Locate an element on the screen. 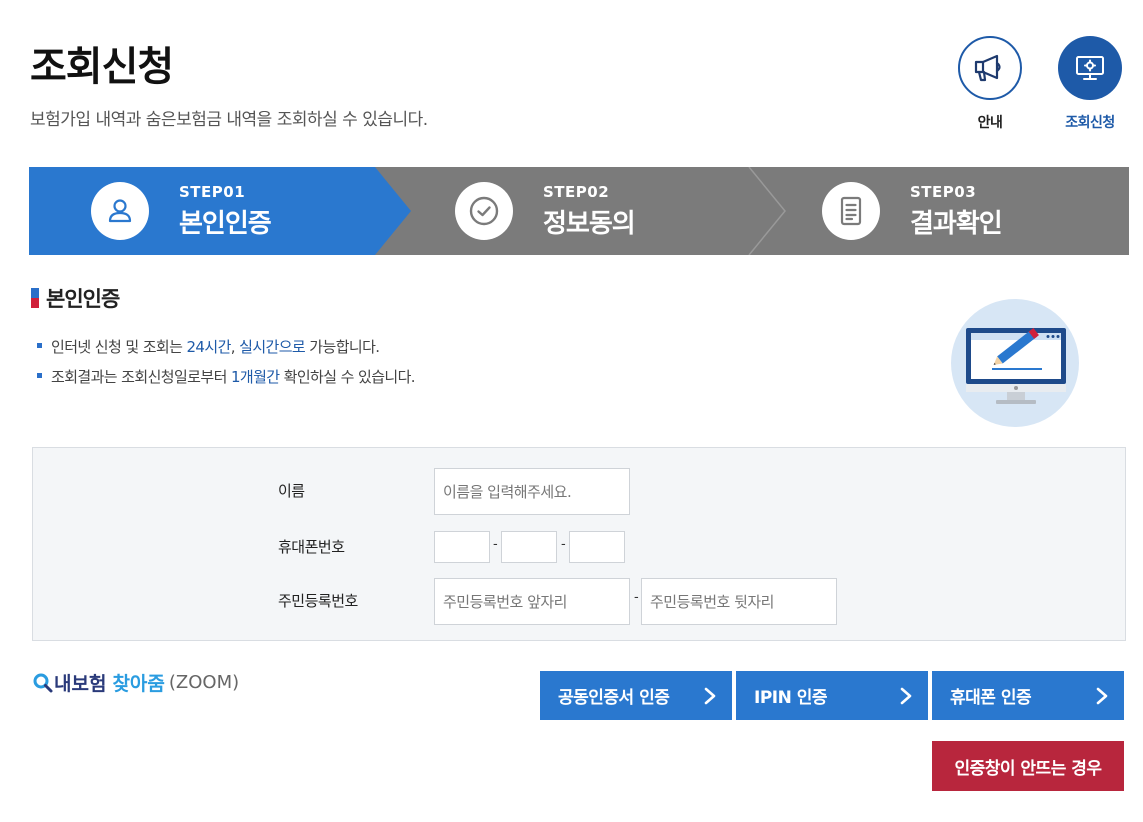 The image size is (1143, 822). magnifier-icon is located at coordinates (43, 682).